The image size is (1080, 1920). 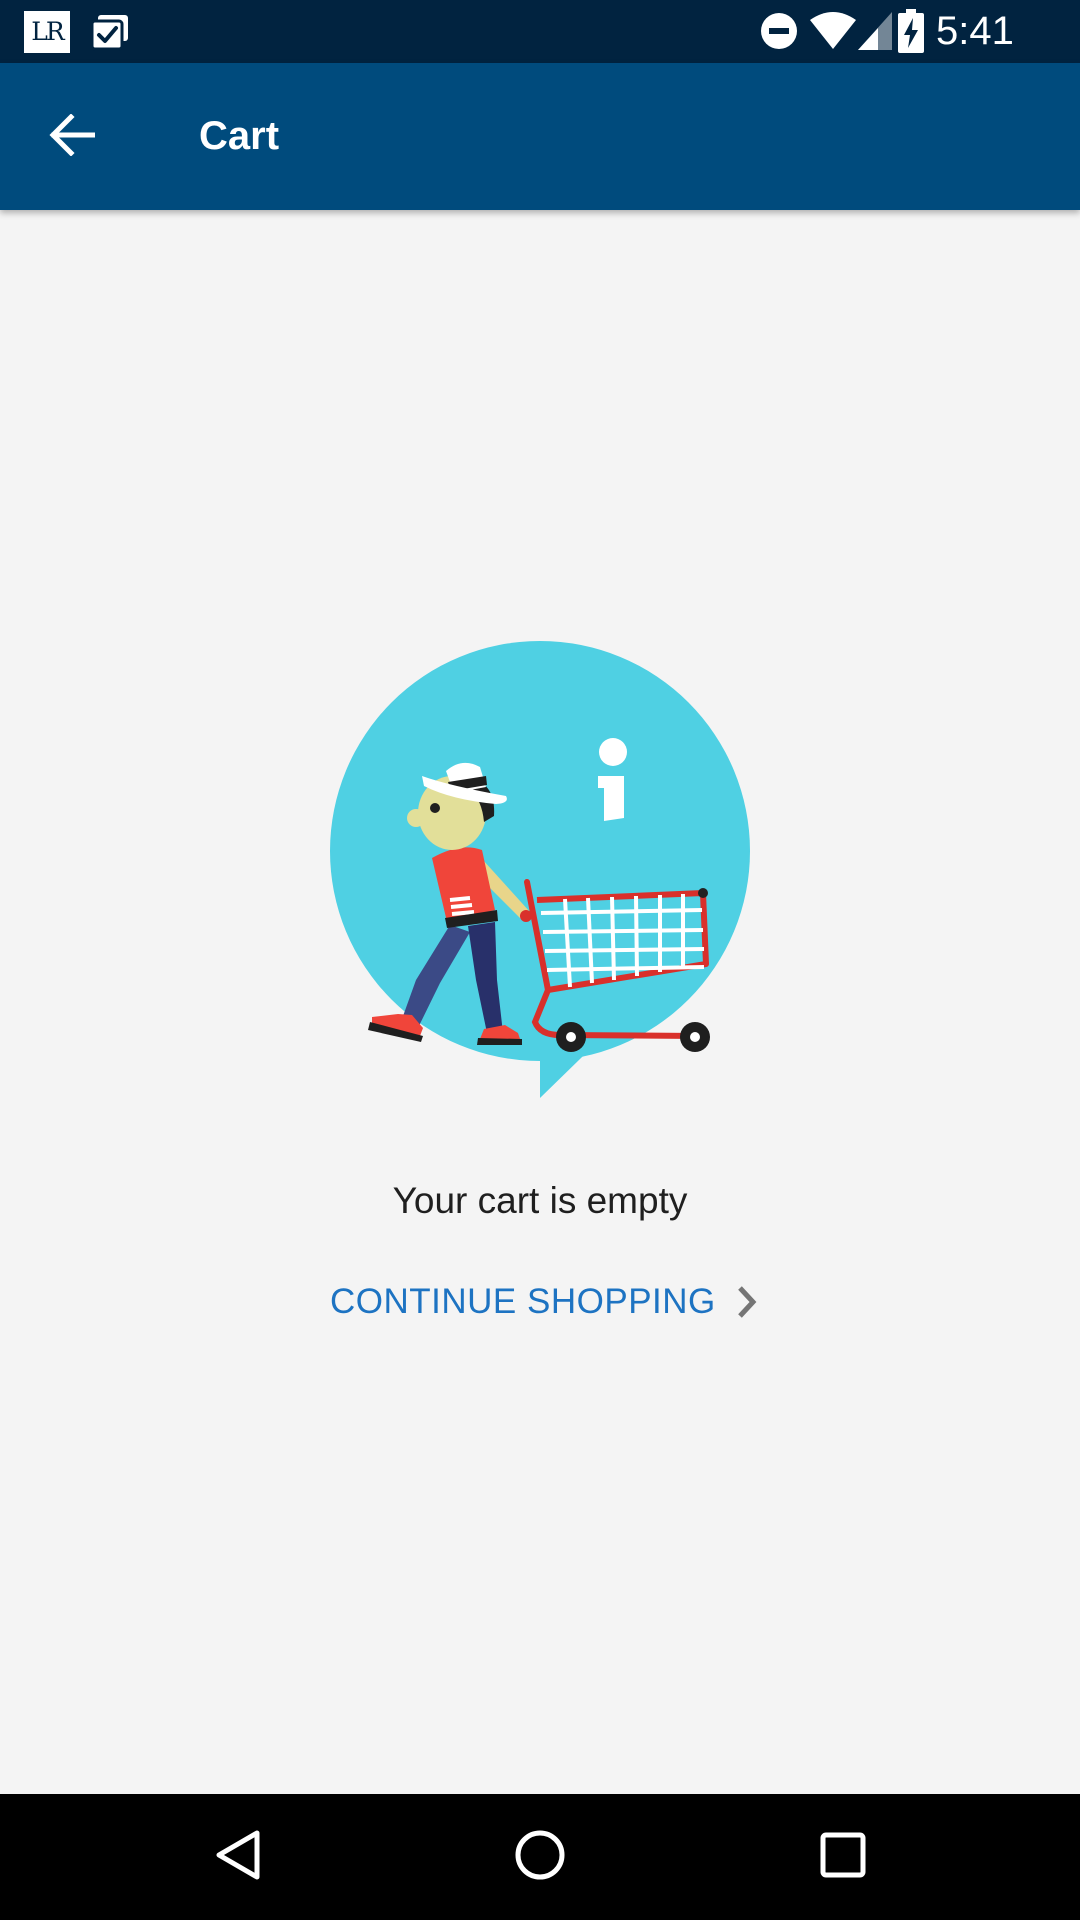 What do you see at coordinates (975, 31) in the screenshot?
I see `status-clock: 5:41` at bounding box center [975, 31].